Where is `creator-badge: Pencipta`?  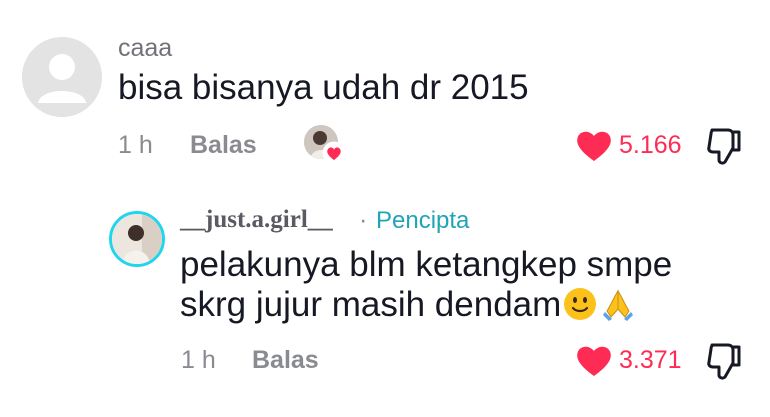 creator-badge: Pencipta is located at coordinates (423, 220).